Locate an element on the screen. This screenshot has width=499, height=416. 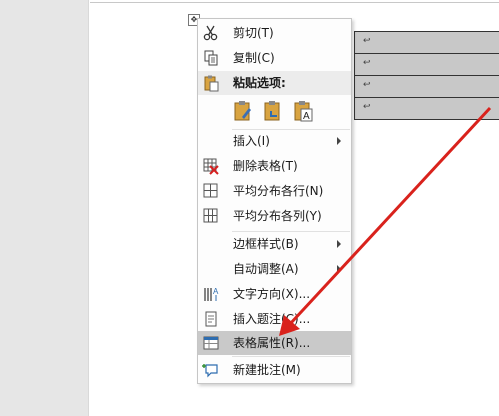
menu-item-autofit: 自动调整(A) is located at coordinates (274, 269).